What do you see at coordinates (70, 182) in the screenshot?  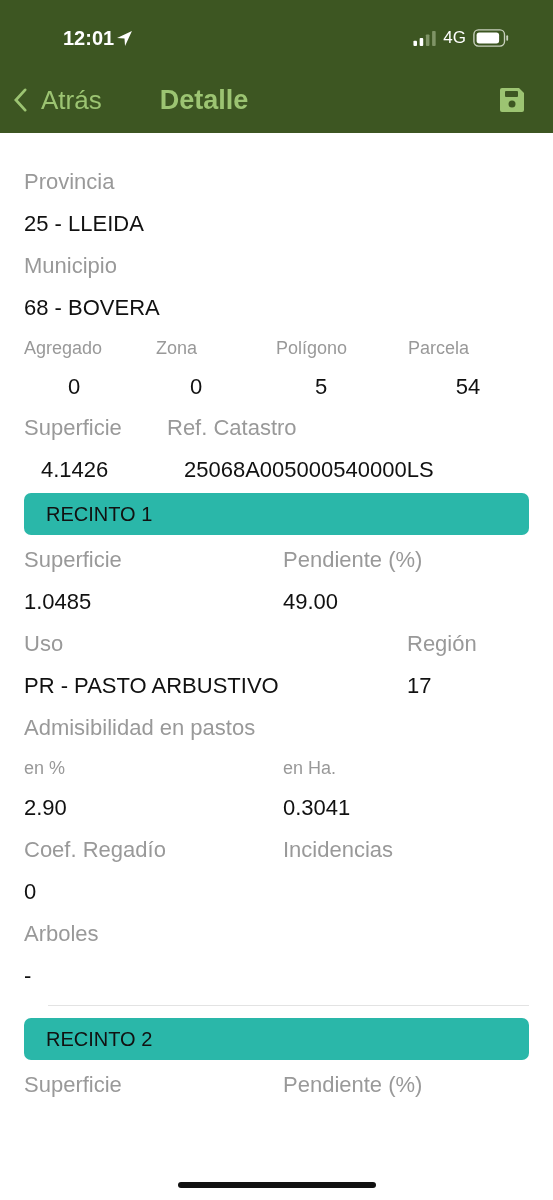 I see `field-label: Provincia` at bounding box center [70, 182].